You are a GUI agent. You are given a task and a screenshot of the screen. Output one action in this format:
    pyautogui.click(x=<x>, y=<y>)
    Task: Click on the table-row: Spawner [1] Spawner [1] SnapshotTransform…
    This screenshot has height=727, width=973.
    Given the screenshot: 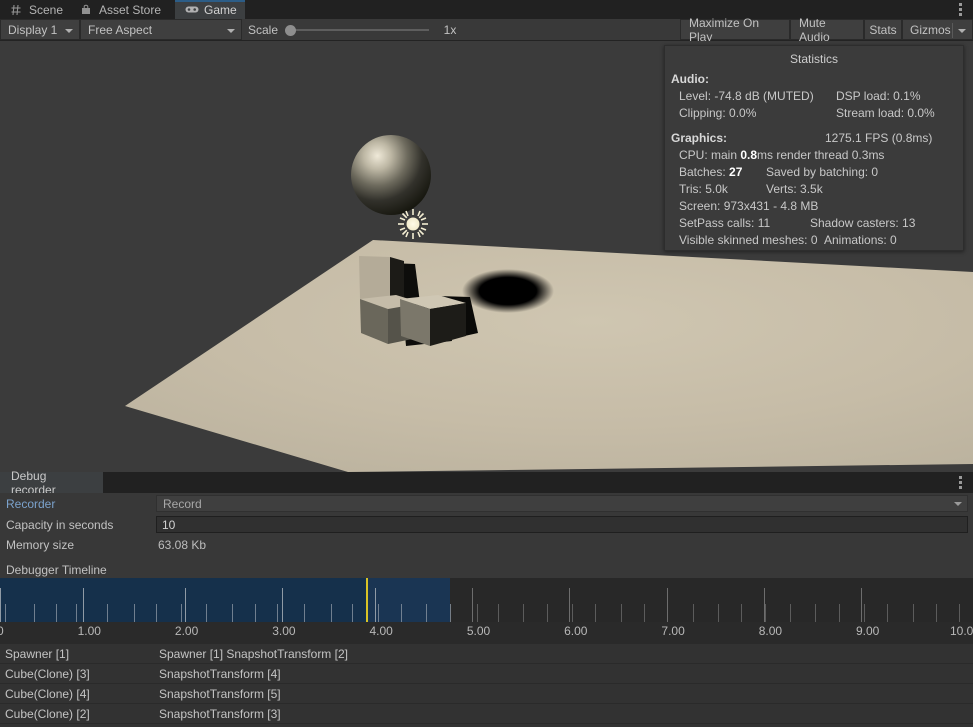 What is the action you would take?
    pyautogui.click(x=486, y=654)
    